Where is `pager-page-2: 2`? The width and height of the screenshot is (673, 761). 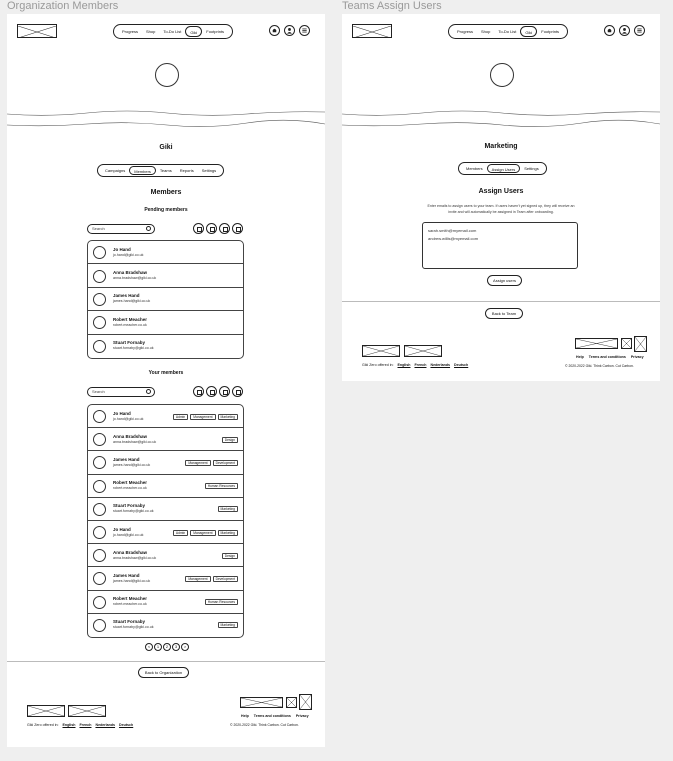 pager-page-2: 2 is located at coordinates (167, 647).